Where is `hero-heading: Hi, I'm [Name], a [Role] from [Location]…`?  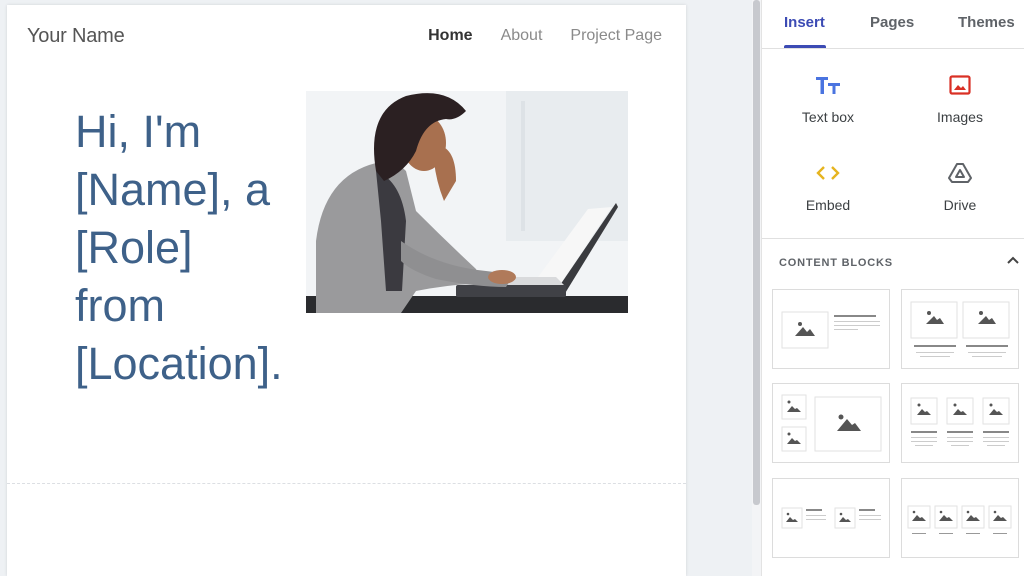 hero-heading: Hi, I'm [Name], a [Role] from [Location]… is located at coordinates (182, 248).